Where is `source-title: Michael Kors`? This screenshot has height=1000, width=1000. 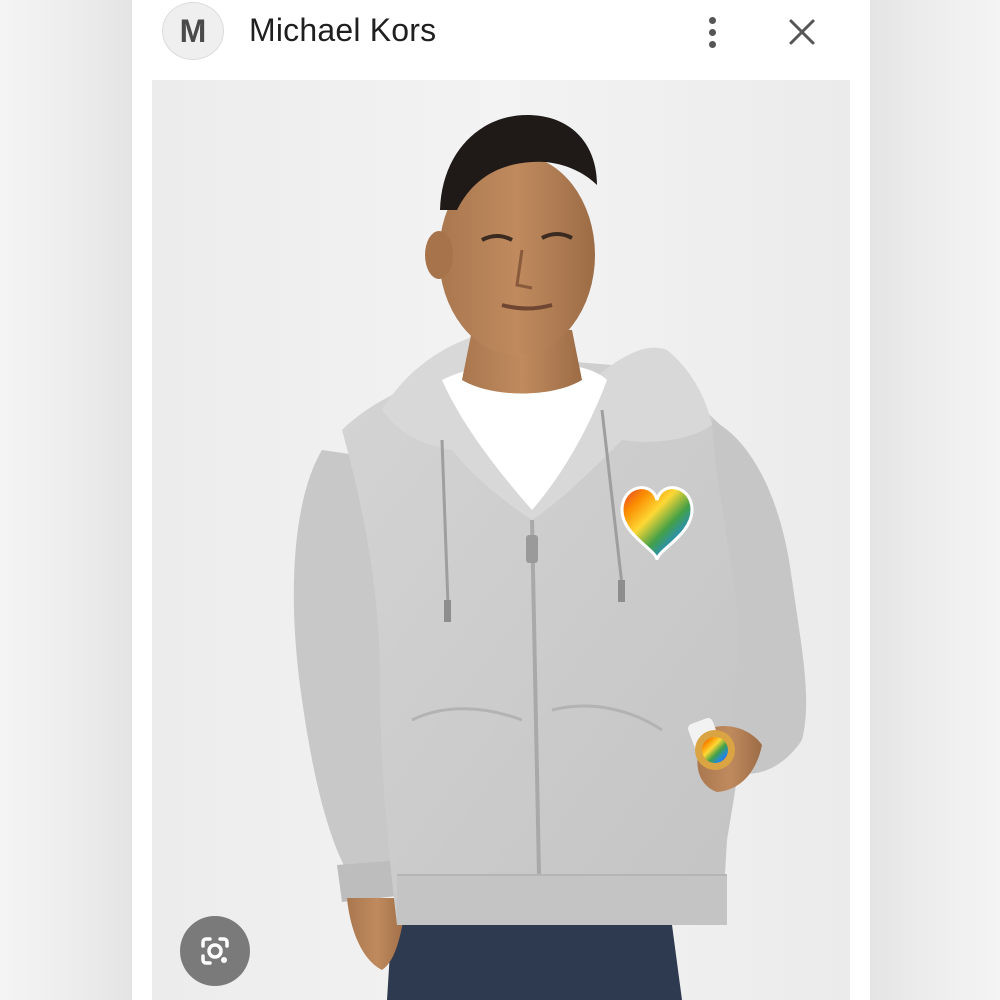 source-title: Michael Kors is located at coordinates (342, 30).